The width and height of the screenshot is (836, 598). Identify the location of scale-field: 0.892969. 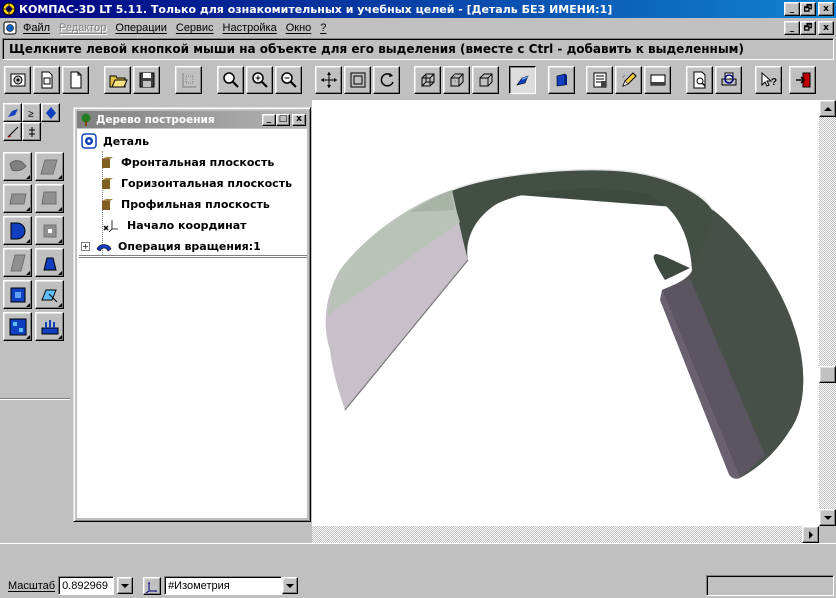
(86, 585).